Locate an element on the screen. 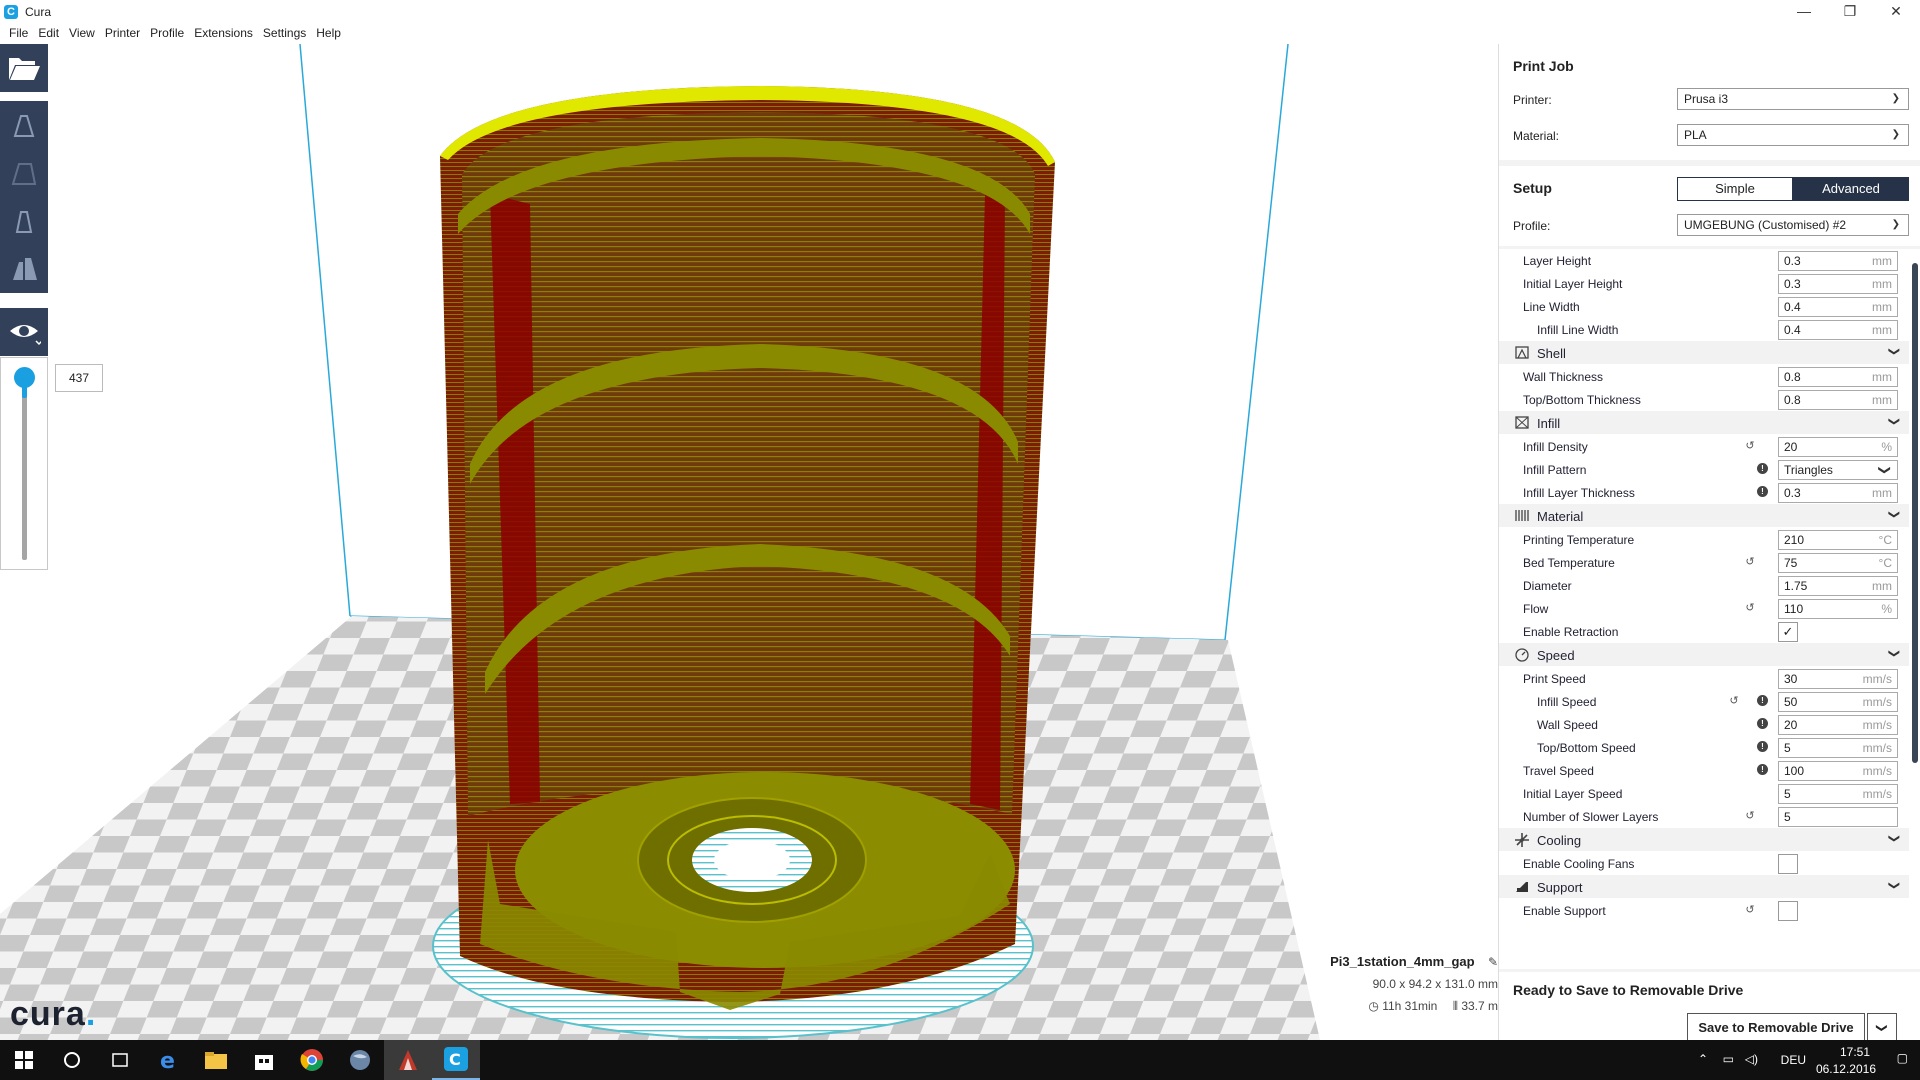  tray-chevron-up-icon: ⌃ is located at coordinates (1703, 1059).